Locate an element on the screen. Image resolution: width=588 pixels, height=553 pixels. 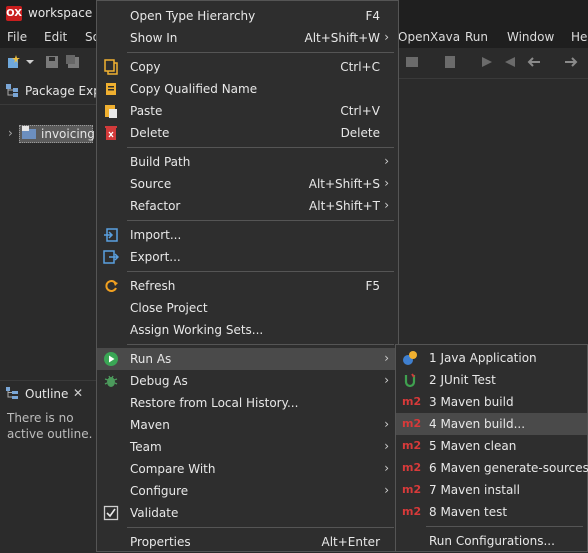
junit-icon is located at coordinates (410, 380).